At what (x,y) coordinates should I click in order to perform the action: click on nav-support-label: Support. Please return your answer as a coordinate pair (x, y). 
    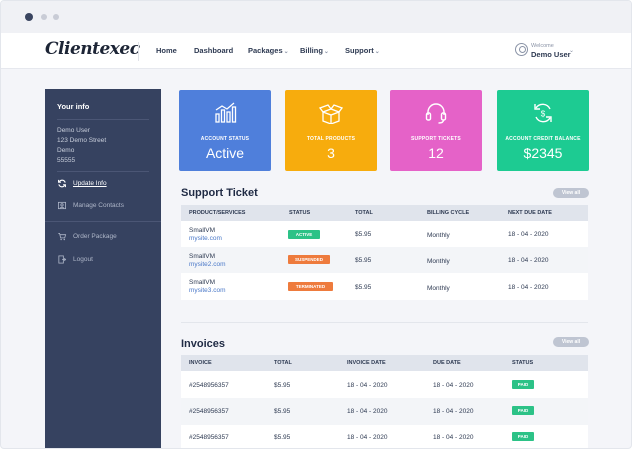
    Looking at the image, I should click on (359, 50).